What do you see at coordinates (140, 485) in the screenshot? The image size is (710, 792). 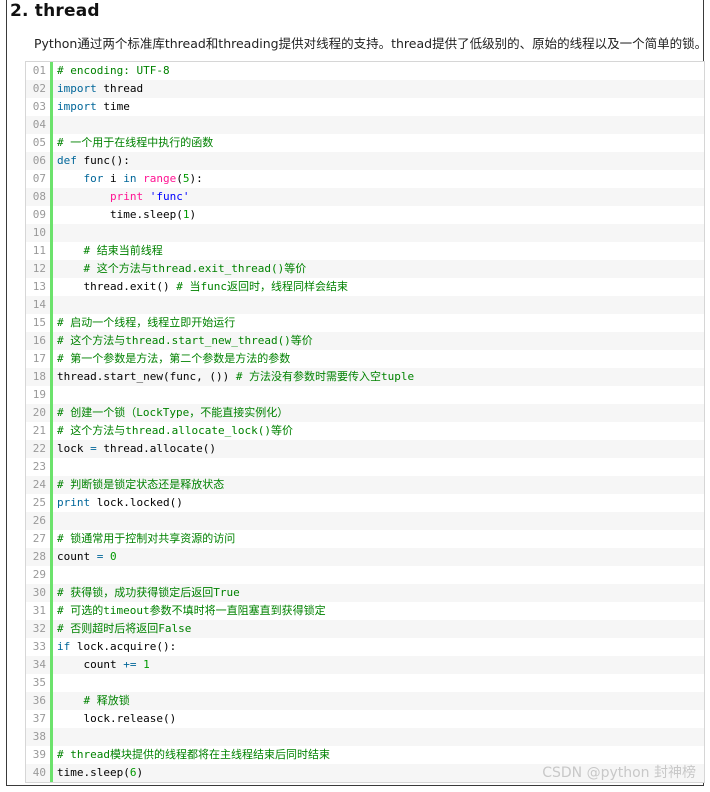 I see `code-text: # 判断锁是锁定状态还是释放状态` at bounding box center [140, 485].